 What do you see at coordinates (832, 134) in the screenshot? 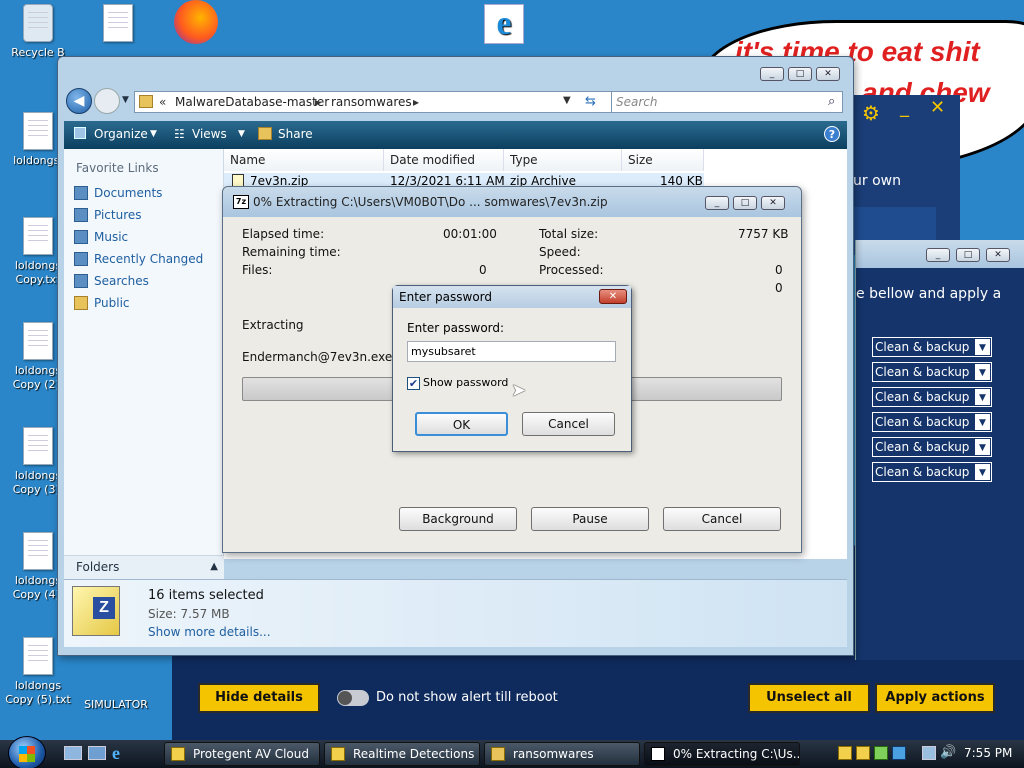
I see `help-icon: ?` at bounding box center [832, 134].